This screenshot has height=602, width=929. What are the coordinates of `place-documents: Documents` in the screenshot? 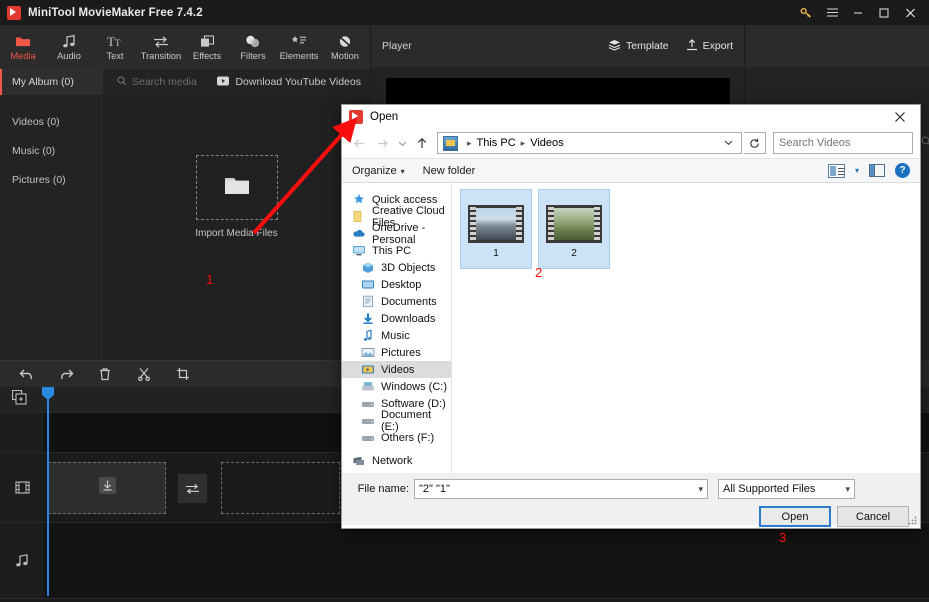 It's located at (396, 301).